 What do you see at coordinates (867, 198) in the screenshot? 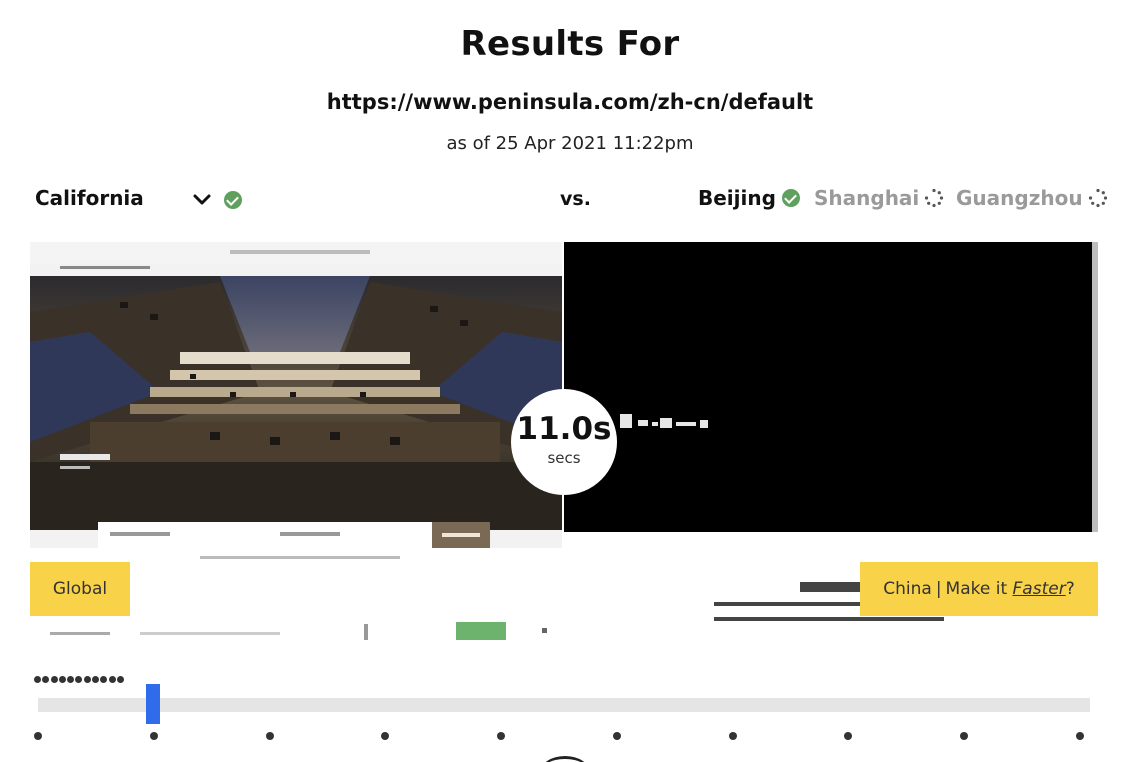
I see `location-option-label: Shanghai` at bounding box center [867, 198].